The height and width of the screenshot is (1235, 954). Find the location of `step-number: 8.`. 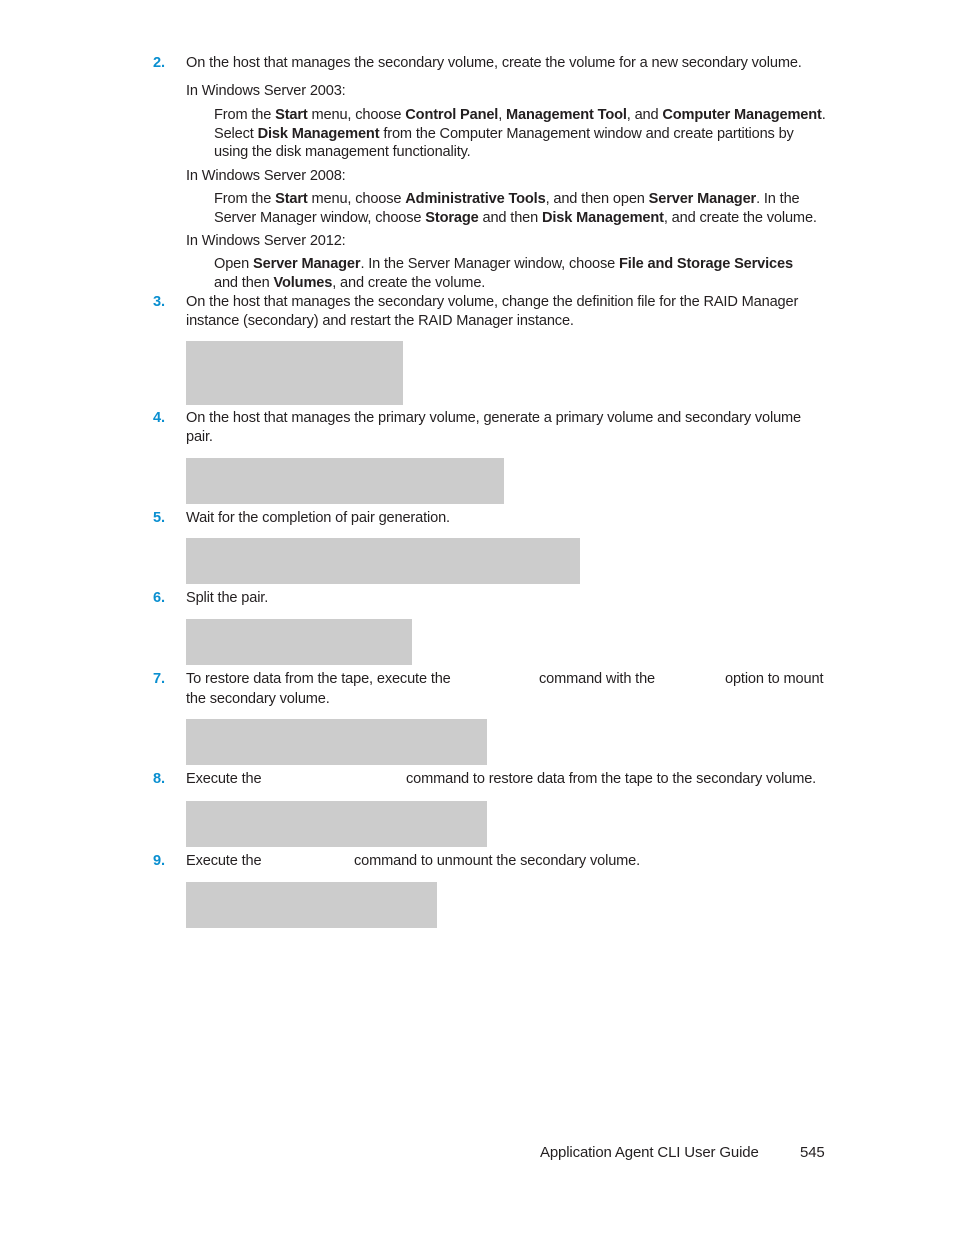

step-number: 8. is located at coordinates (159, 779).